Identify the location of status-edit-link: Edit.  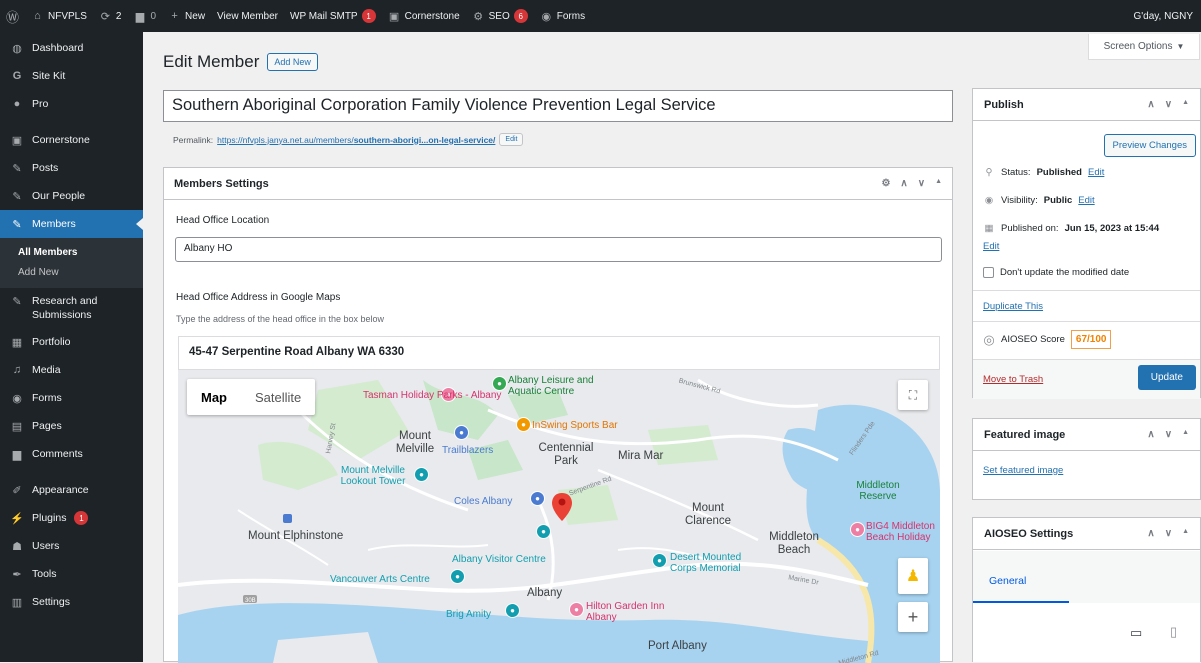
(1096, 172).